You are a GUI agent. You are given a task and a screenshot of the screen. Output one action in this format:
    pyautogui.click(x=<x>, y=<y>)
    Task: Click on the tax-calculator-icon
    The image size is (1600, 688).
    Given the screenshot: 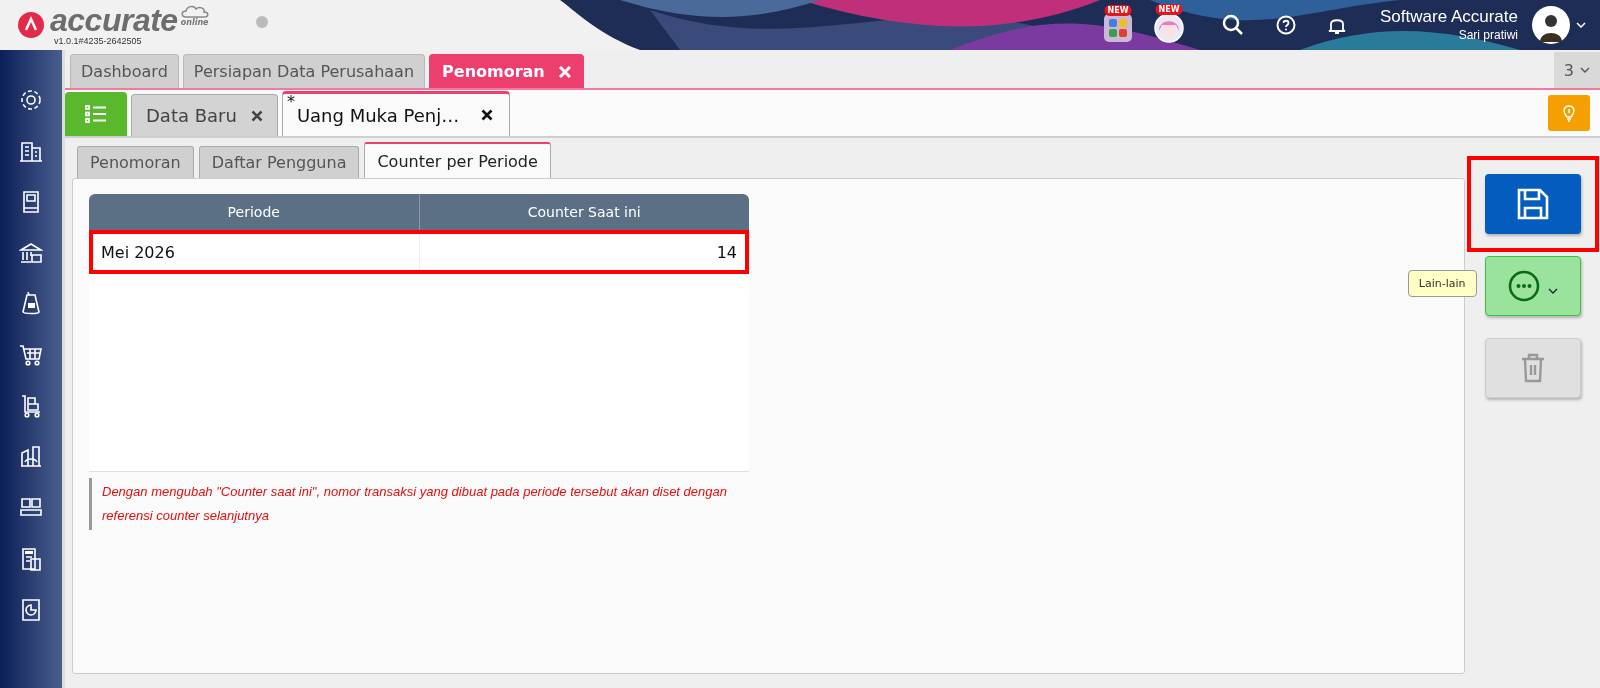 What is the action you would take?
    pyautogui.click(x=31, y=559)
    